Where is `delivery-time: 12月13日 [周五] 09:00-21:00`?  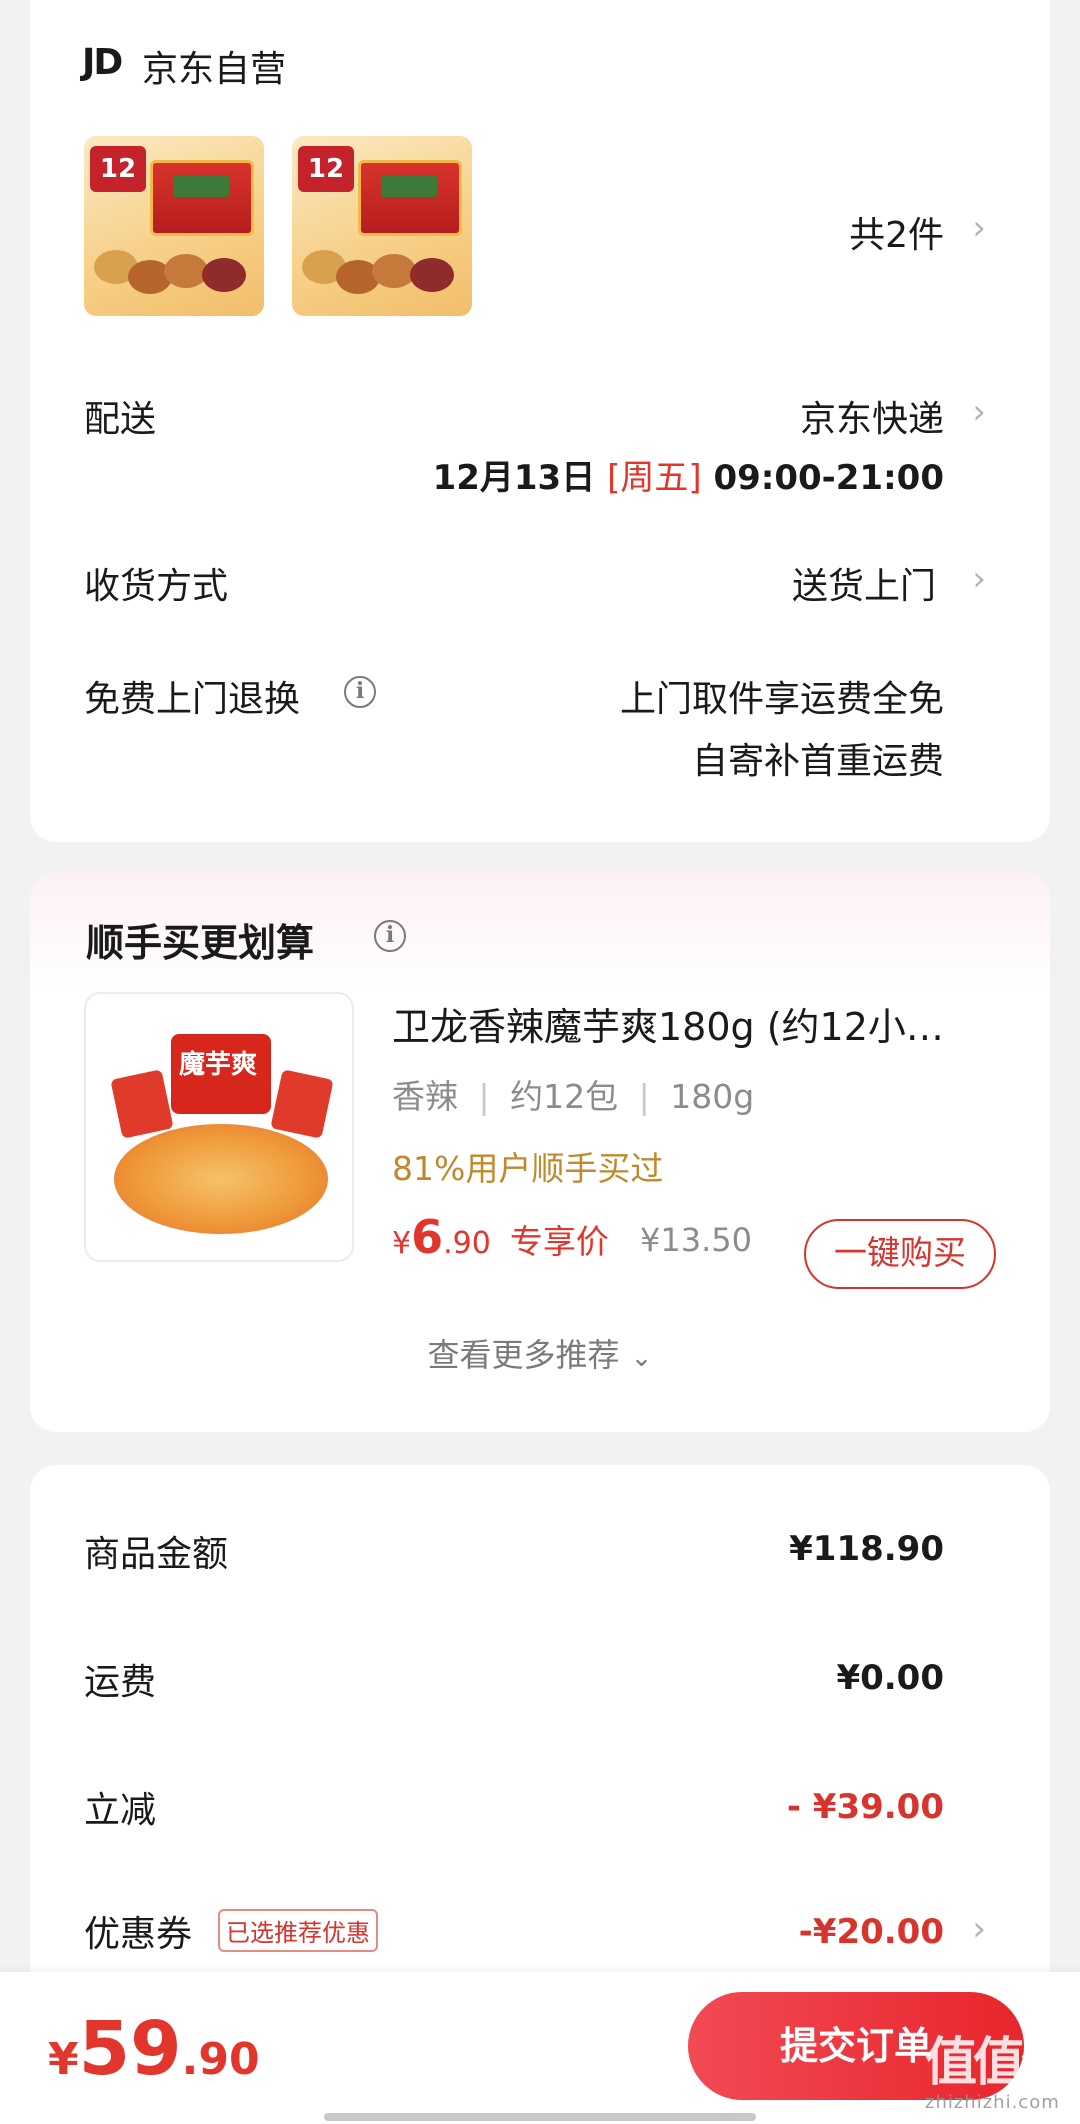
delivery-time: 12月13日 [周五] 09:00-21:00 is located at coordinates (688, 474).